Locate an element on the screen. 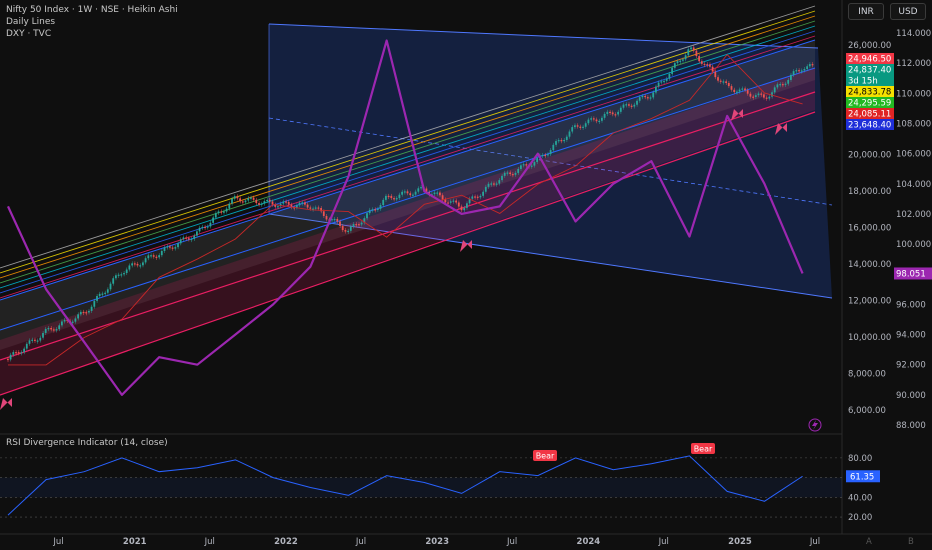  rsi-tick-0: 80.00 is located at coordinates (860, 459).